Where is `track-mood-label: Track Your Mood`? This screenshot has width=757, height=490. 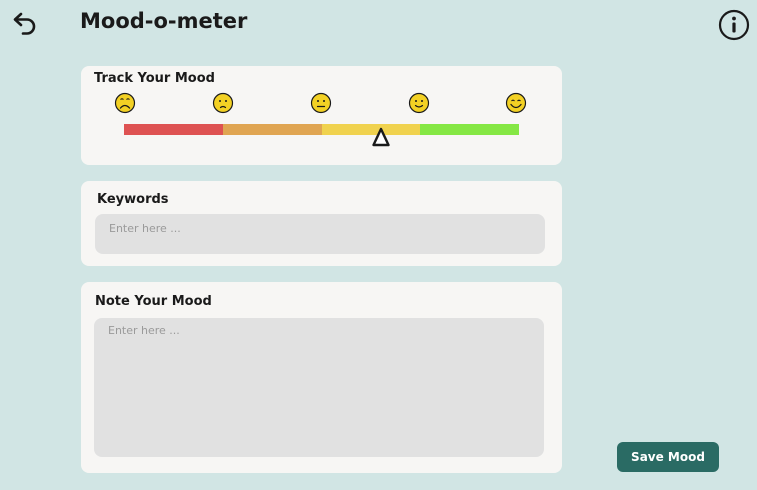 track-mood-label: Track Your Mood is located at coordinates (154, 78).